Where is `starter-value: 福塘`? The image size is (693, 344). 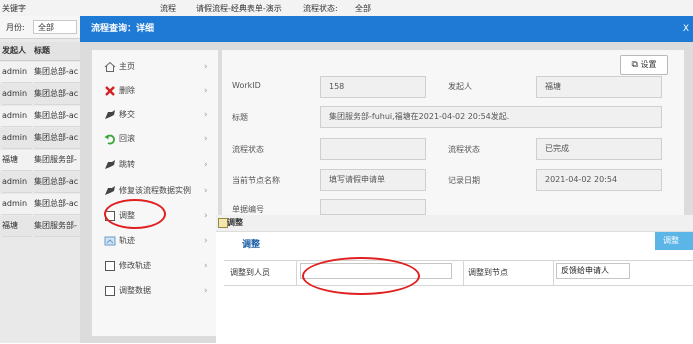 starter-value: 福塘 is located at coordinates (599, 87).